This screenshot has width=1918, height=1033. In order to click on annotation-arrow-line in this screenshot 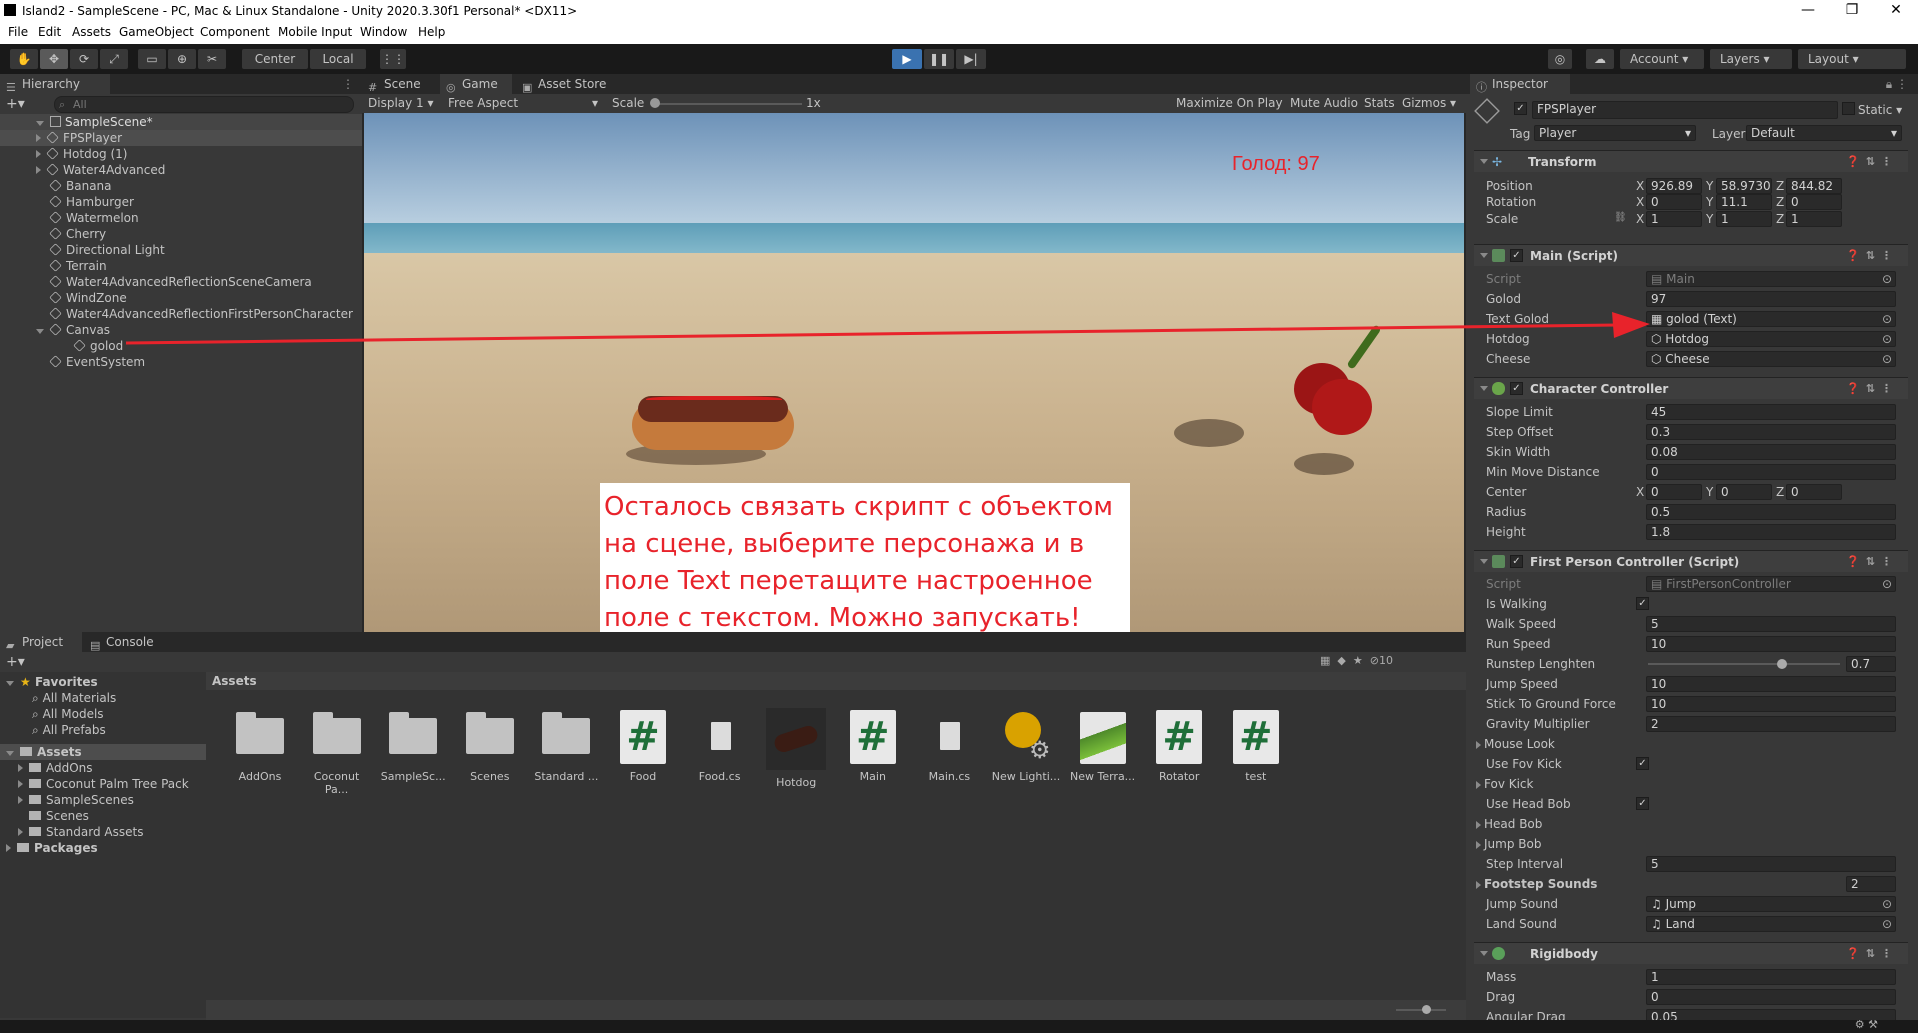, I will do `click(872, 334)`.